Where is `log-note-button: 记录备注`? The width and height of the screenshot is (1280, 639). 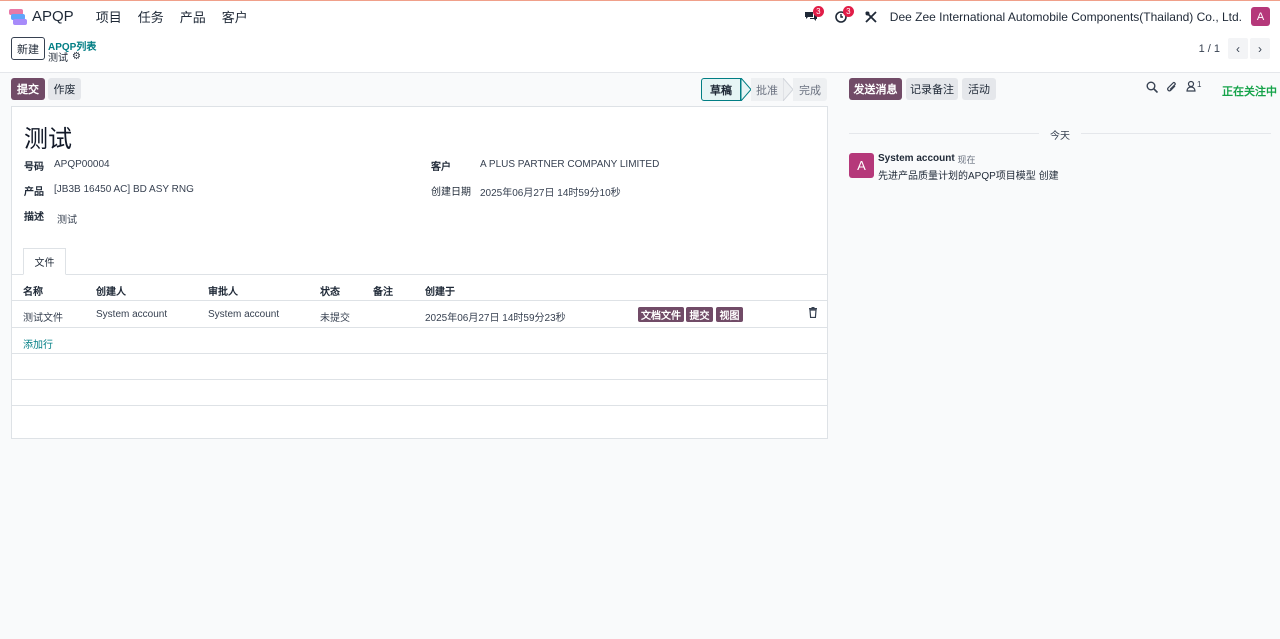 log-note-button: 记录备注 is located at coordinates (932, 89).